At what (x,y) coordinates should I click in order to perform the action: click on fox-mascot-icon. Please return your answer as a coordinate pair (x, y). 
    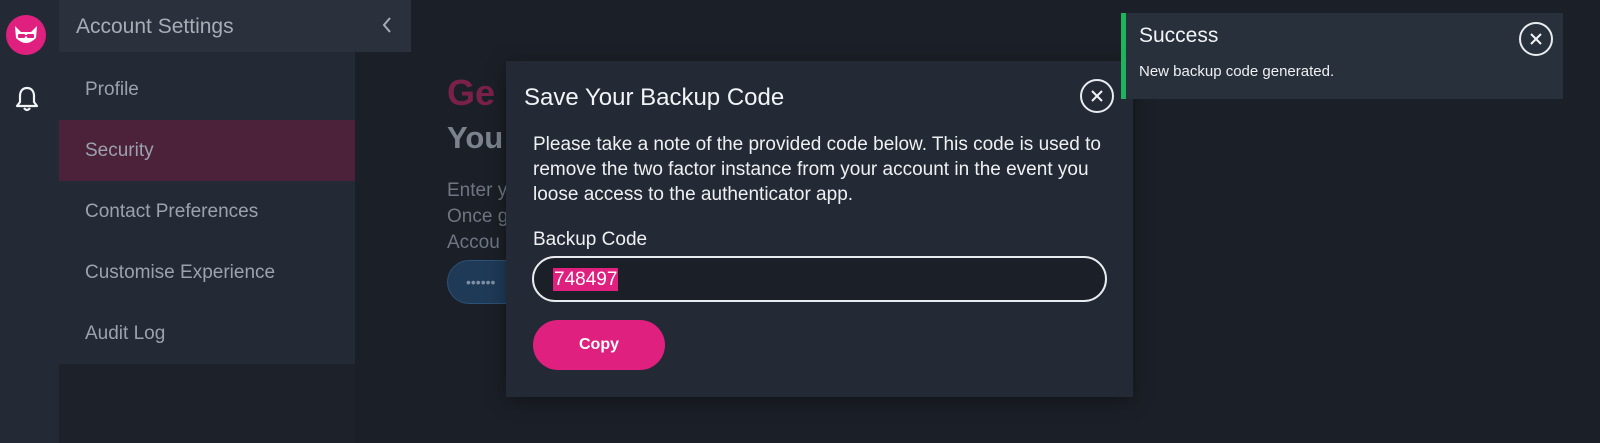
    Looking at the image, I should click on (26, 35).